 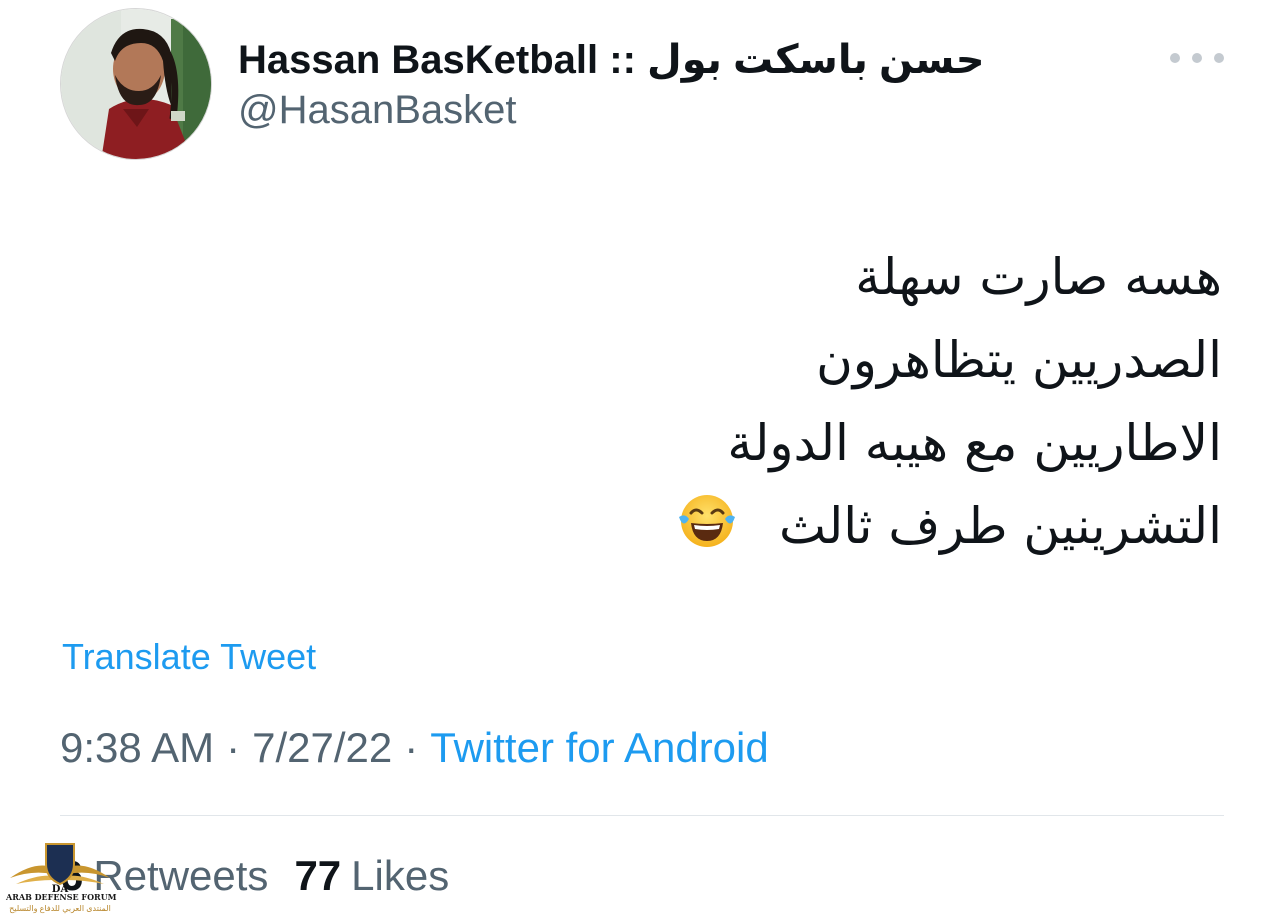 What do you see at coordinates (400, 875) in the screenshot?
I see `likes-label: Likes` at bounding box center [400, 875].